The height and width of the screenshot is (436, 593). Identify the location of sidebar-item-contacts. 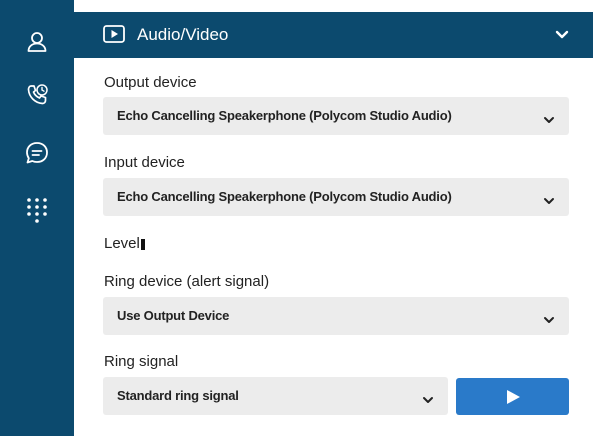
(37, 42).